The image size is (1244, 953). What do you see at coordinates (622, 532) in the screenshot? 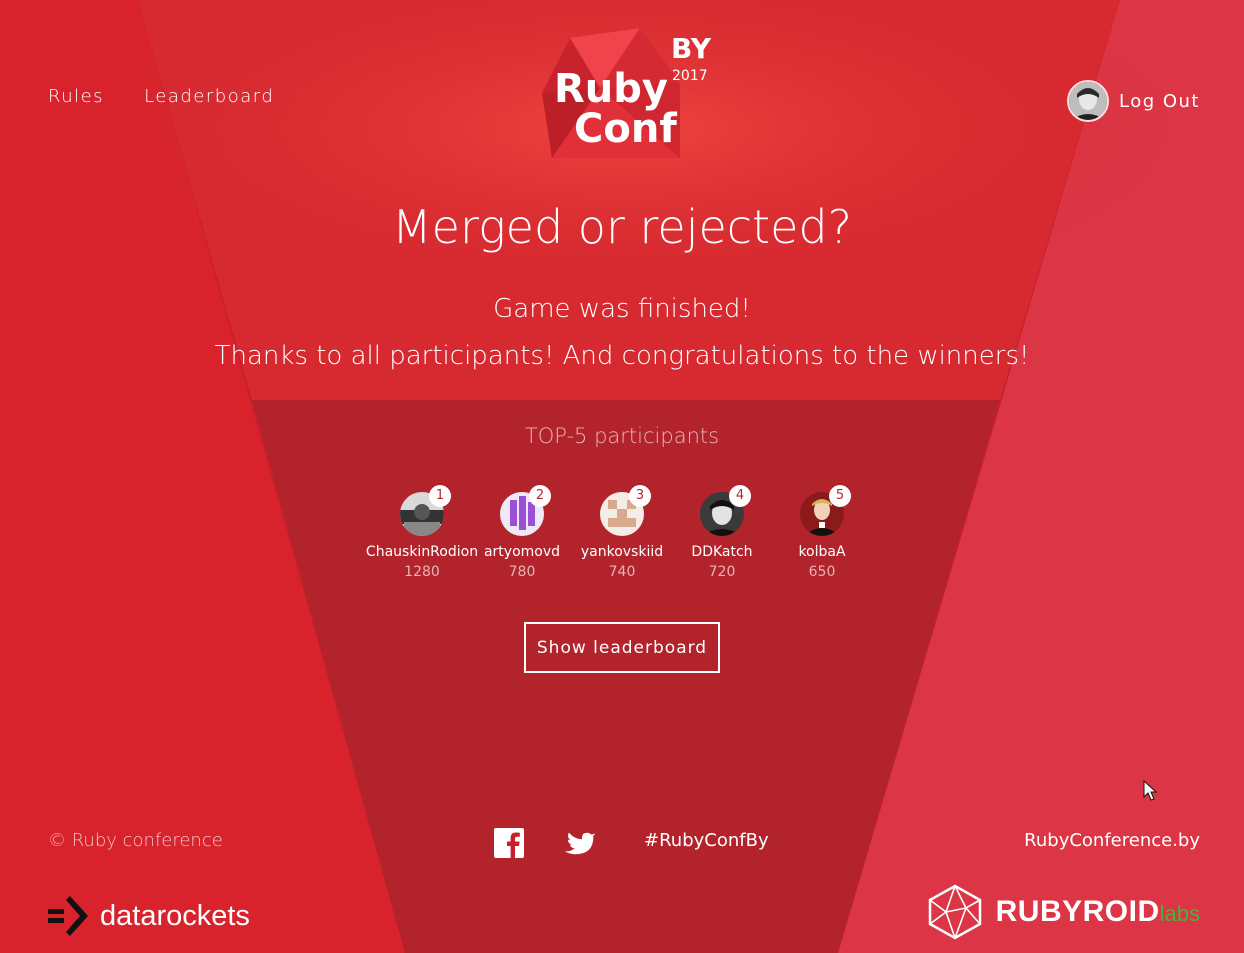
I see `participant-item: 3 yankovskiid 740` at bounding box center [622, 532].